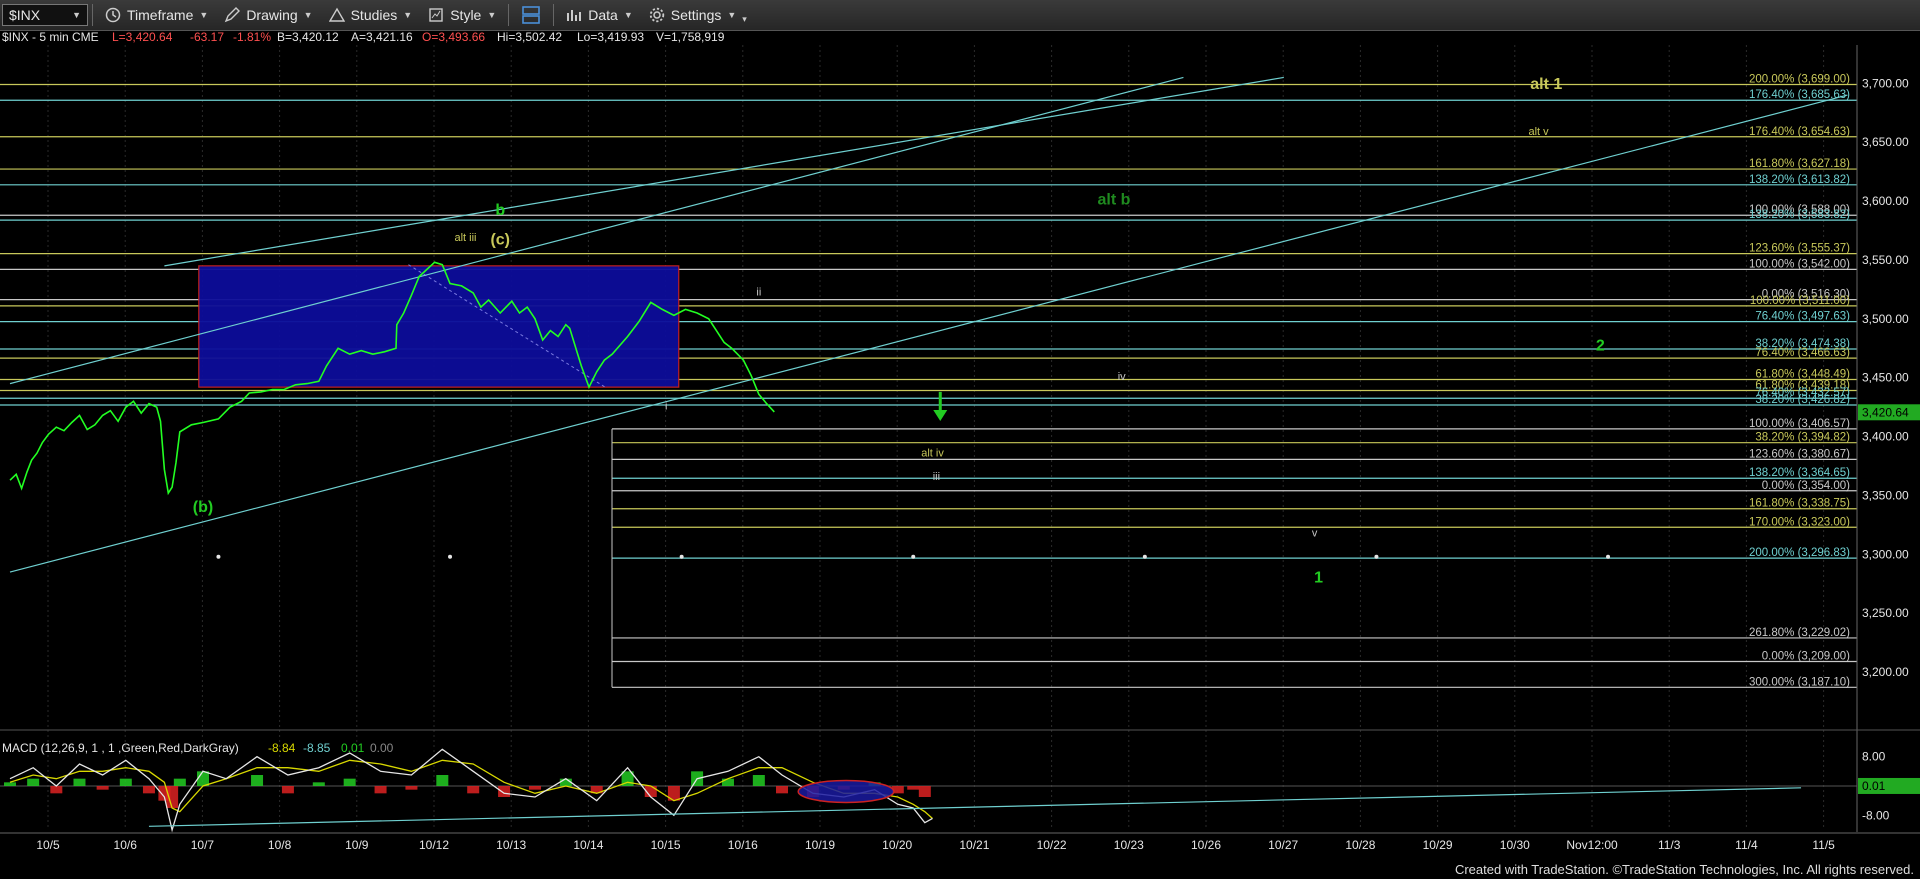 Image resolution: width=1920 pixels, height=879 pixels. I want to click on drawing-menu: Drawing ▼, so click(268, 15).